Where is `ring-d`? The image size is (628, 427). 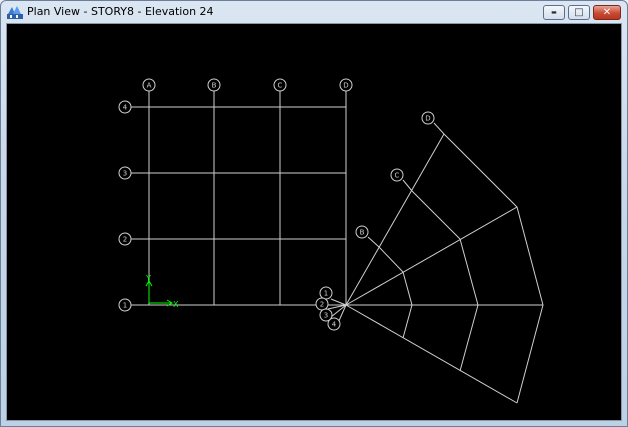 ring-d is located at coordinates (493, 268).